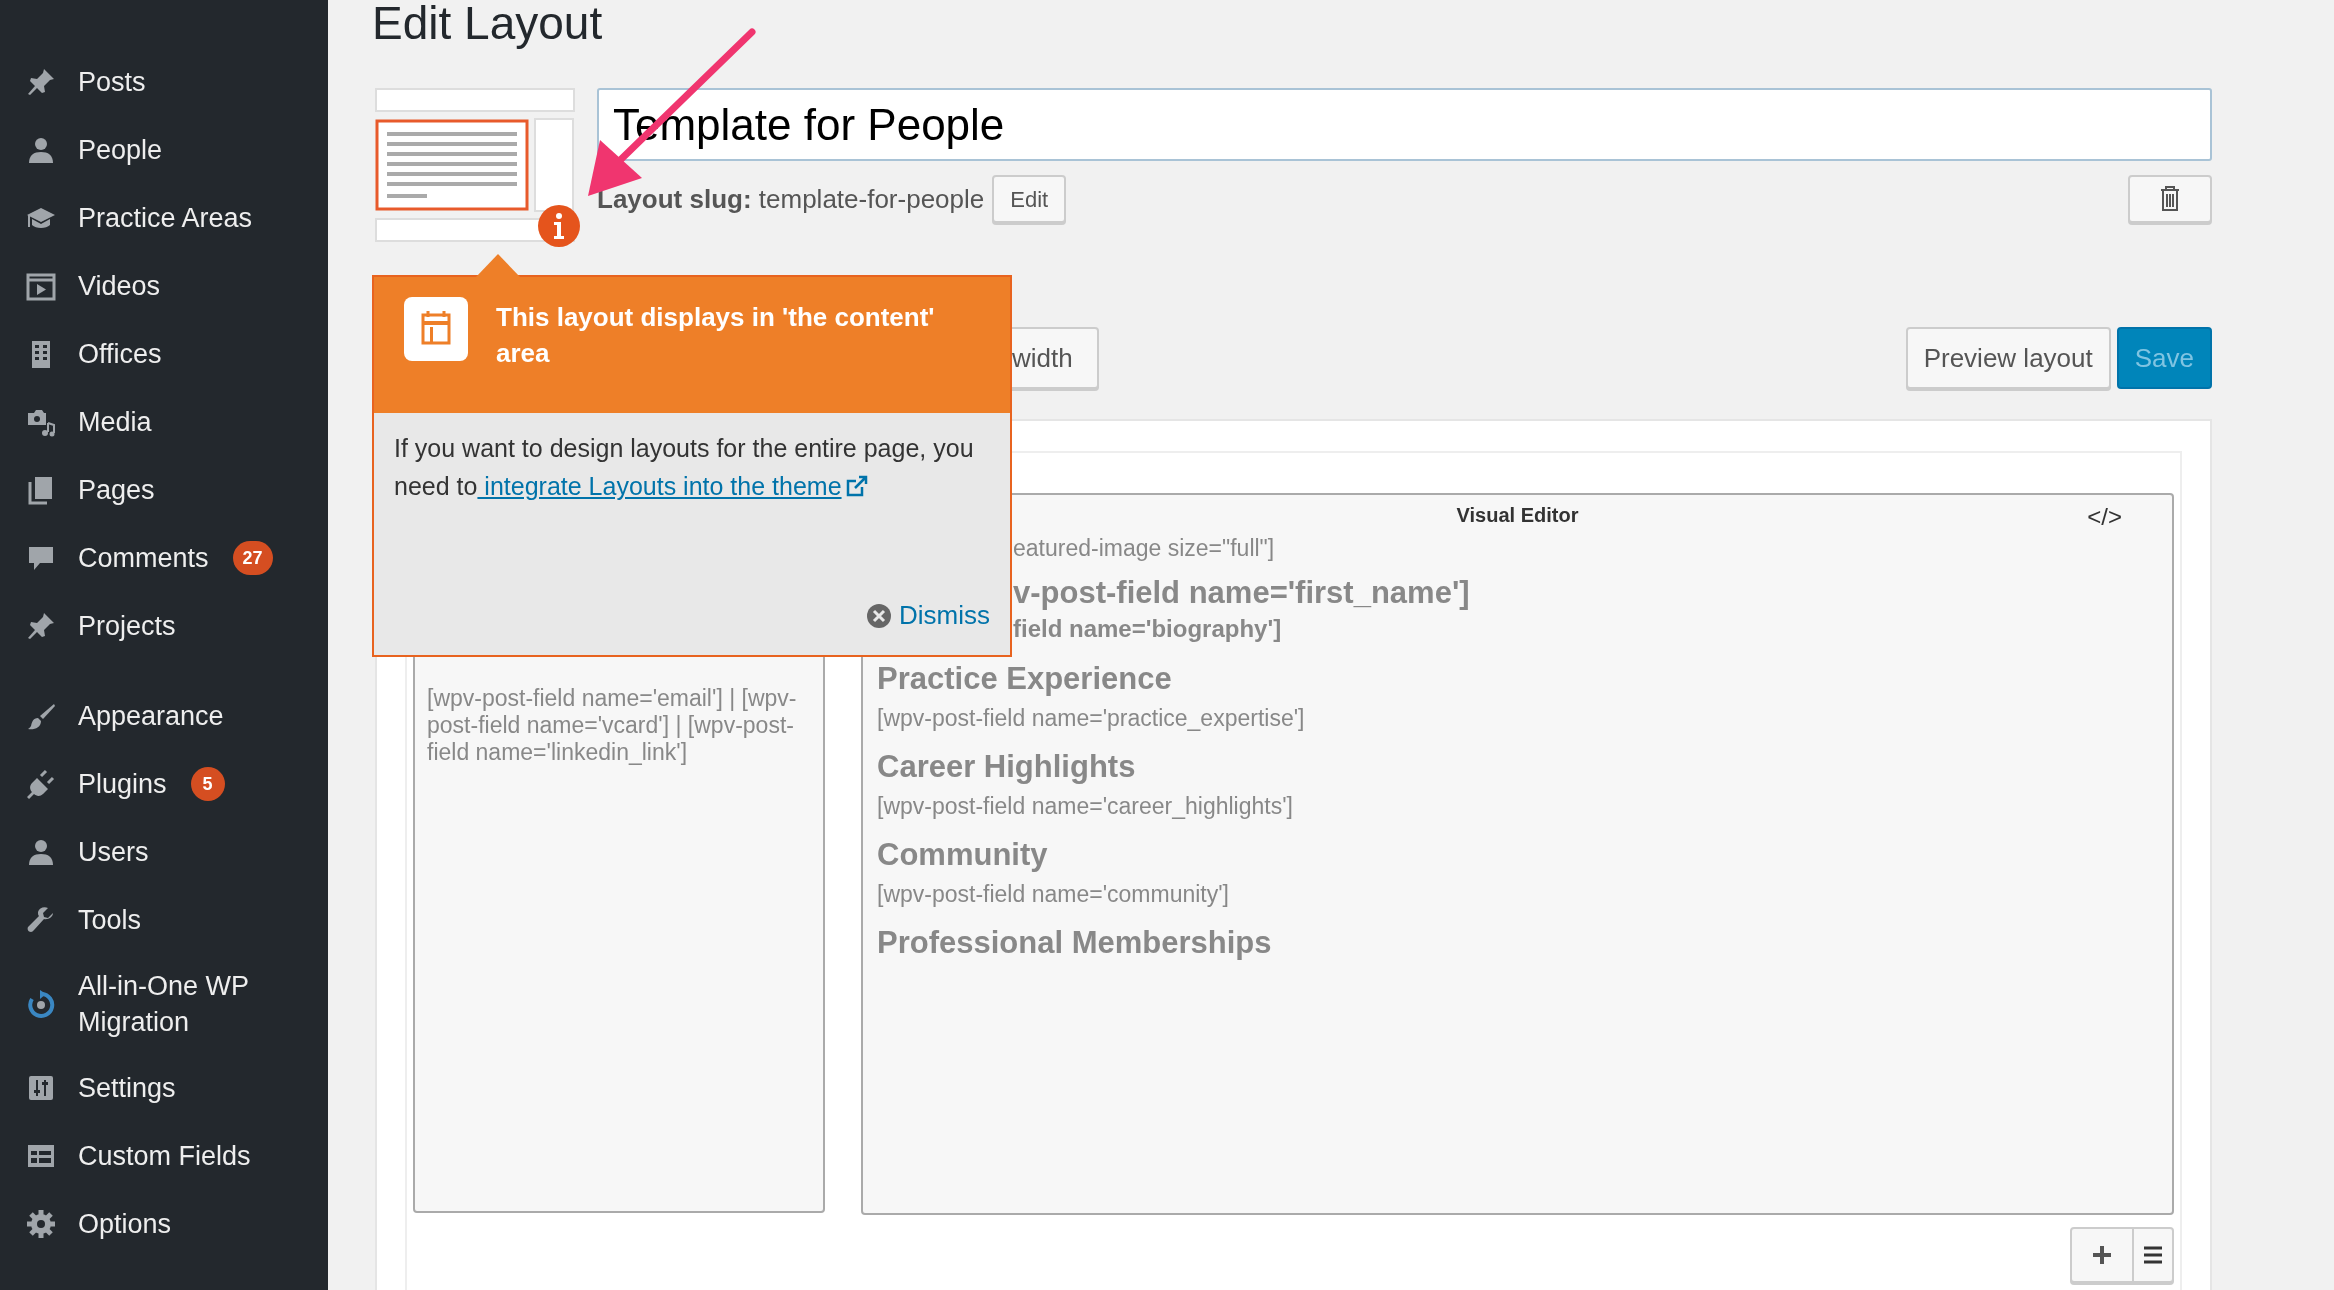  What do you see at coordinates (1091, 718) in the screenshot?
I see `shortcode-text: [wpv-post-field name='practice_expertise']` at bounding box center [1091, 718].